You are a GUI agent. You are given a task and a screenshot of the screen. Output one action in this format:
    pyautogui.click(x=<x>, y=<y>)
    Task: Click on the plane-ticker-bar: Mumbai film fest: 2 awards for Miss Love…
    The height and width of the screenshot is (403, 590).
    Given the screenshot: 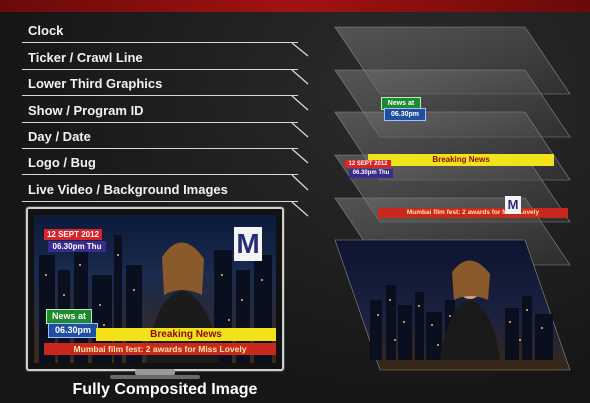 What is the action you would take?
    pyautogui.click(x=473, y=213)
    